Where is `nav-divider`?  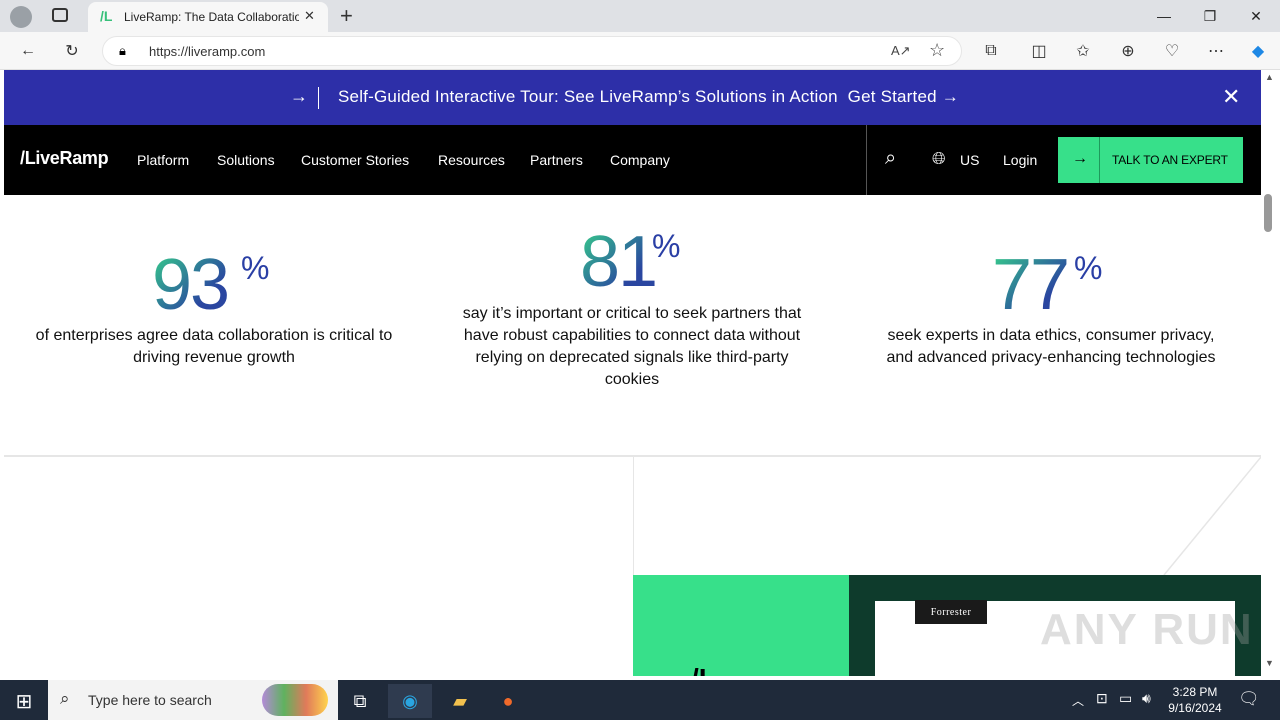
nav-divider is located at coordinates (866, 160).